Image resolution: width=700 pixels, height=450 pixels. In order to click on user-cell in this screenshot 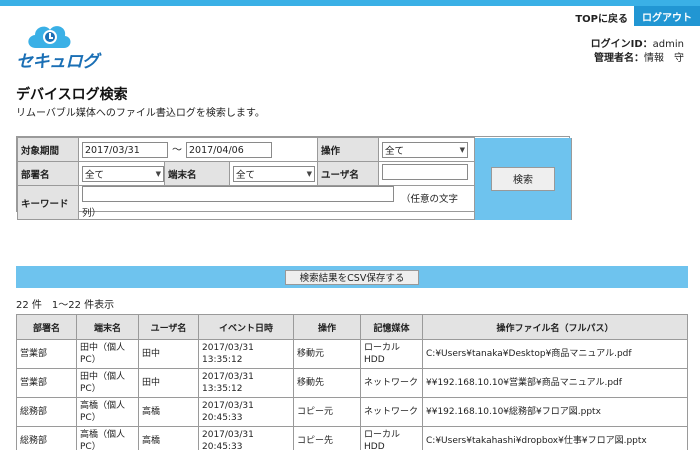, I will do `click(427, 173)`.